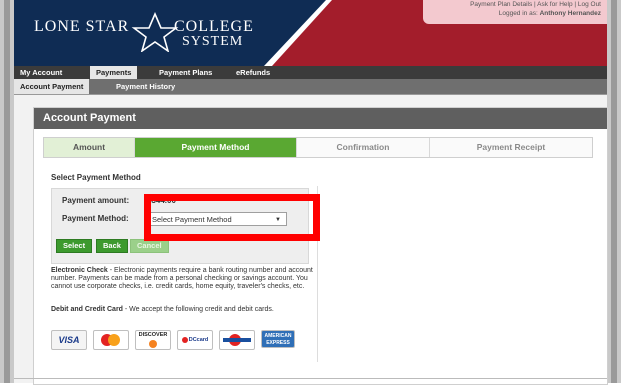  I want to click on step-payment-receipt: Payment Receipt, so click(511, 147).